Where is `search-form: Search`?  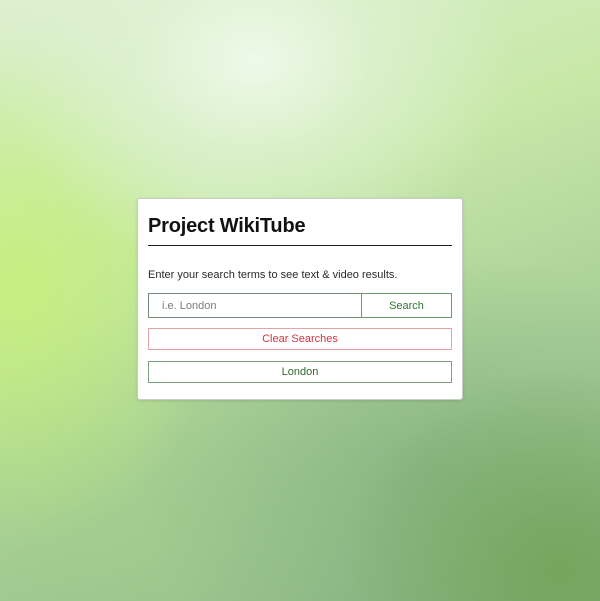
search-form: Search is located at coordinates (300, 305).